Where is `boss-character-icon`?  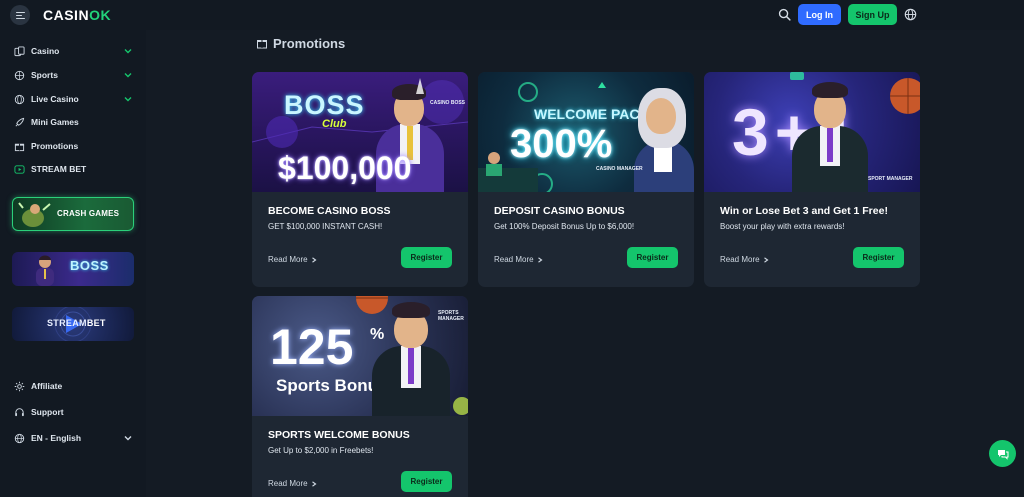
boss-character-icon is located at coordinates (45, 270).